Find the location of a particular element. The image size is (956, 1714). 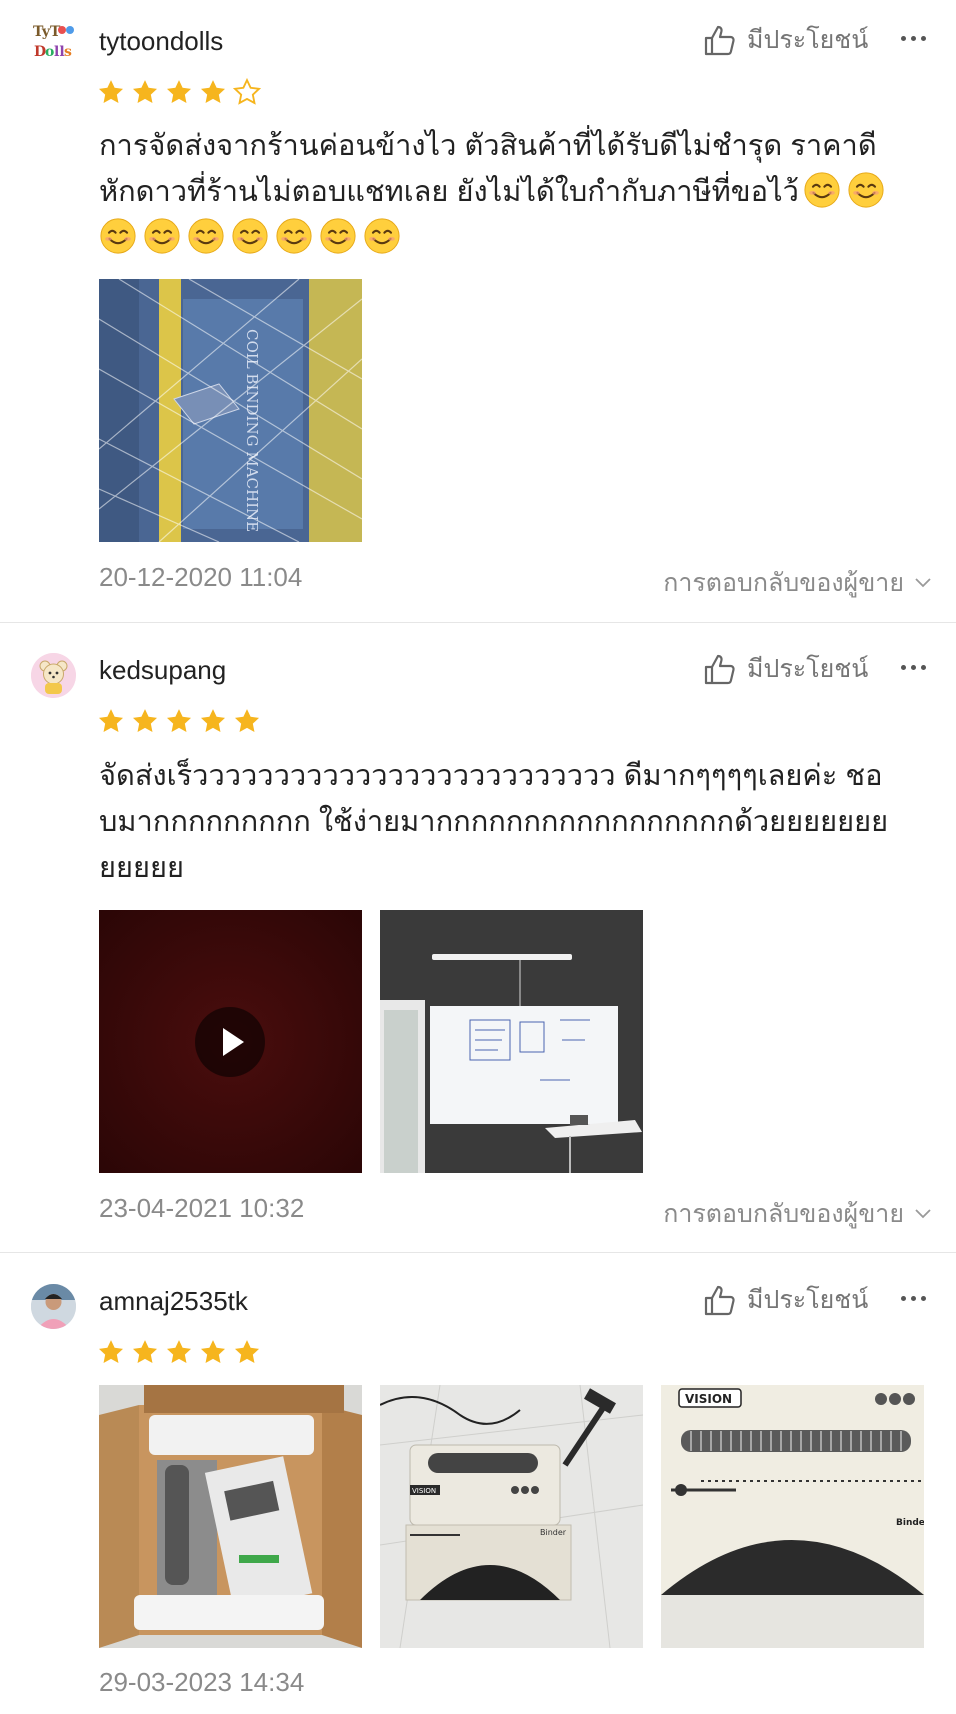

avatar: TyT D o ll s is located at coordinates (53, 40).